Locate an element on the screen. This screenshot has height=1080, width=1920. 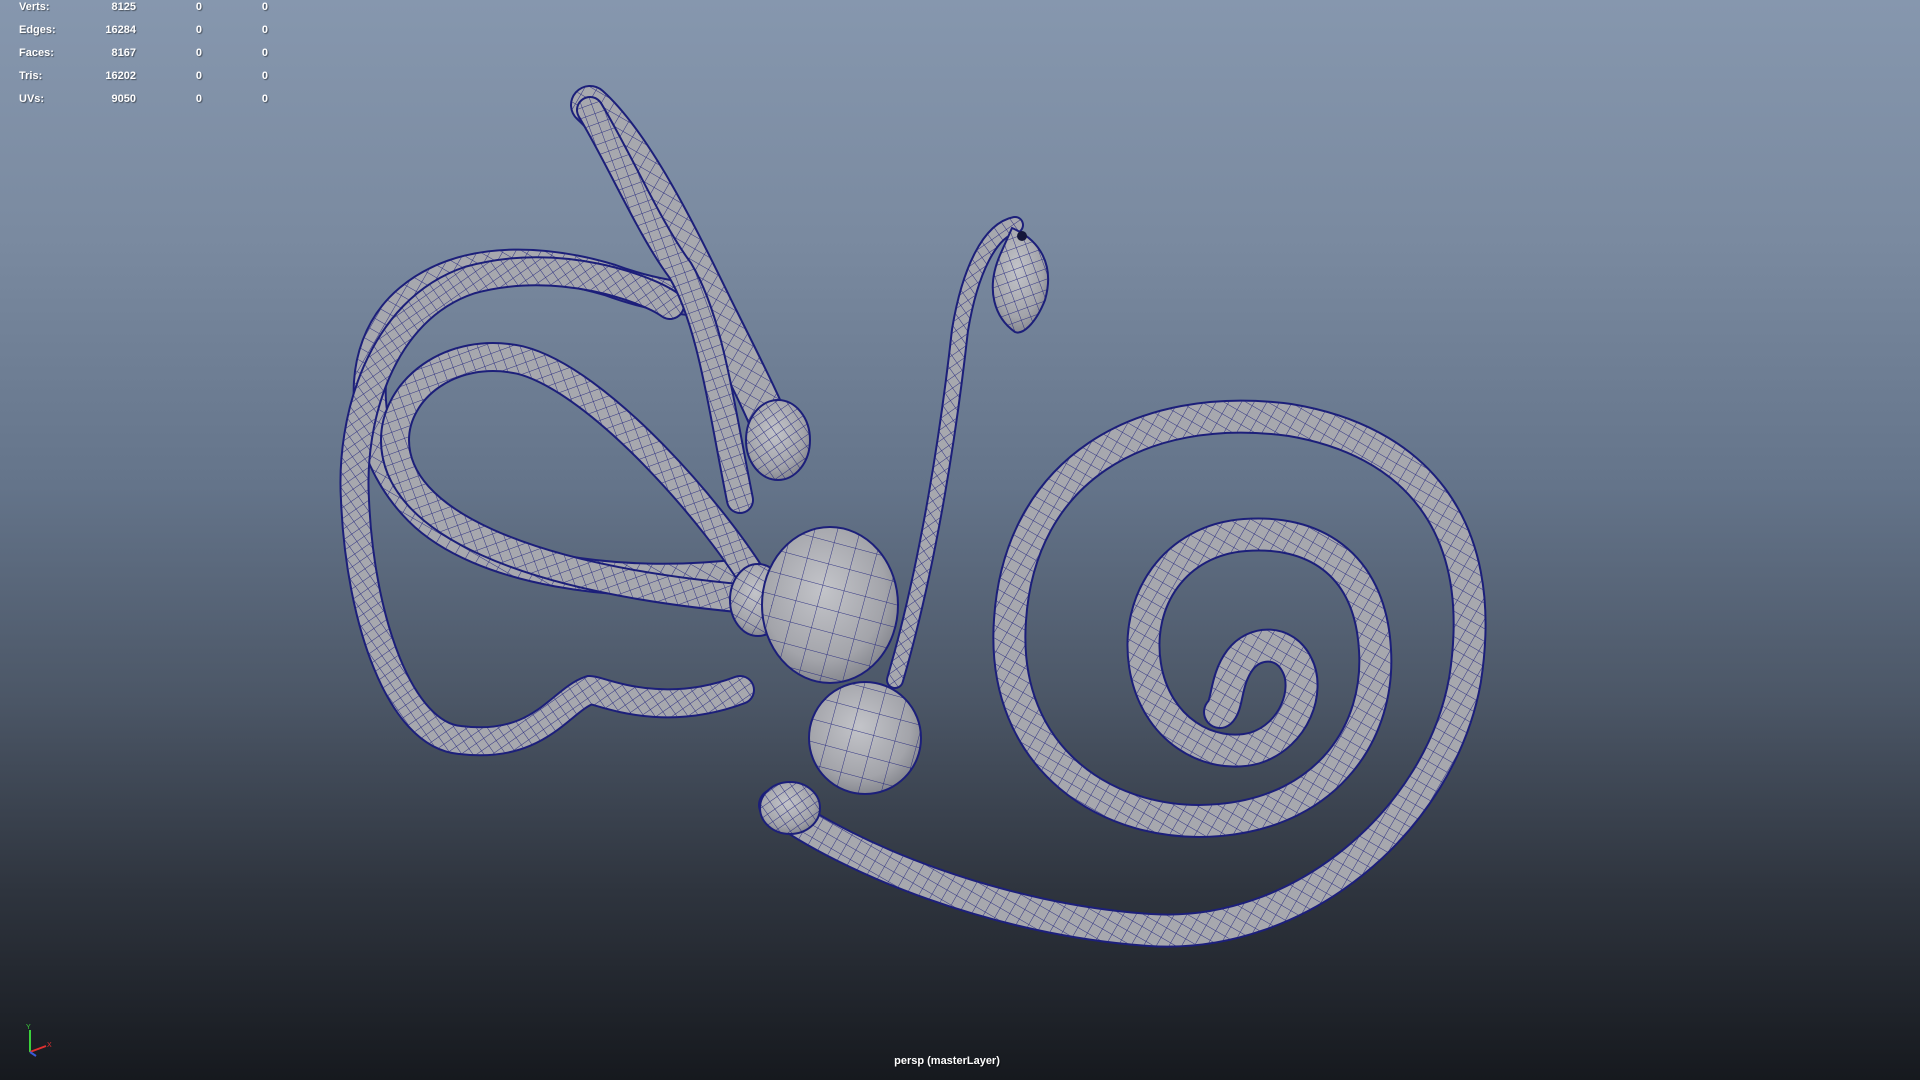
vestibule-utricle is located at coordinates (830, 605).